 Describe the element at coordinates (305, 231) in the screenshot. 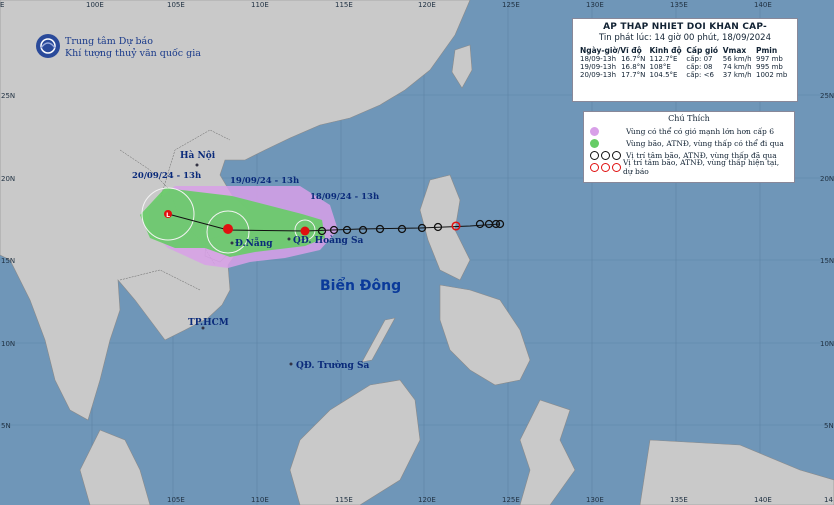

I see `storm-symbol-current` at that location.